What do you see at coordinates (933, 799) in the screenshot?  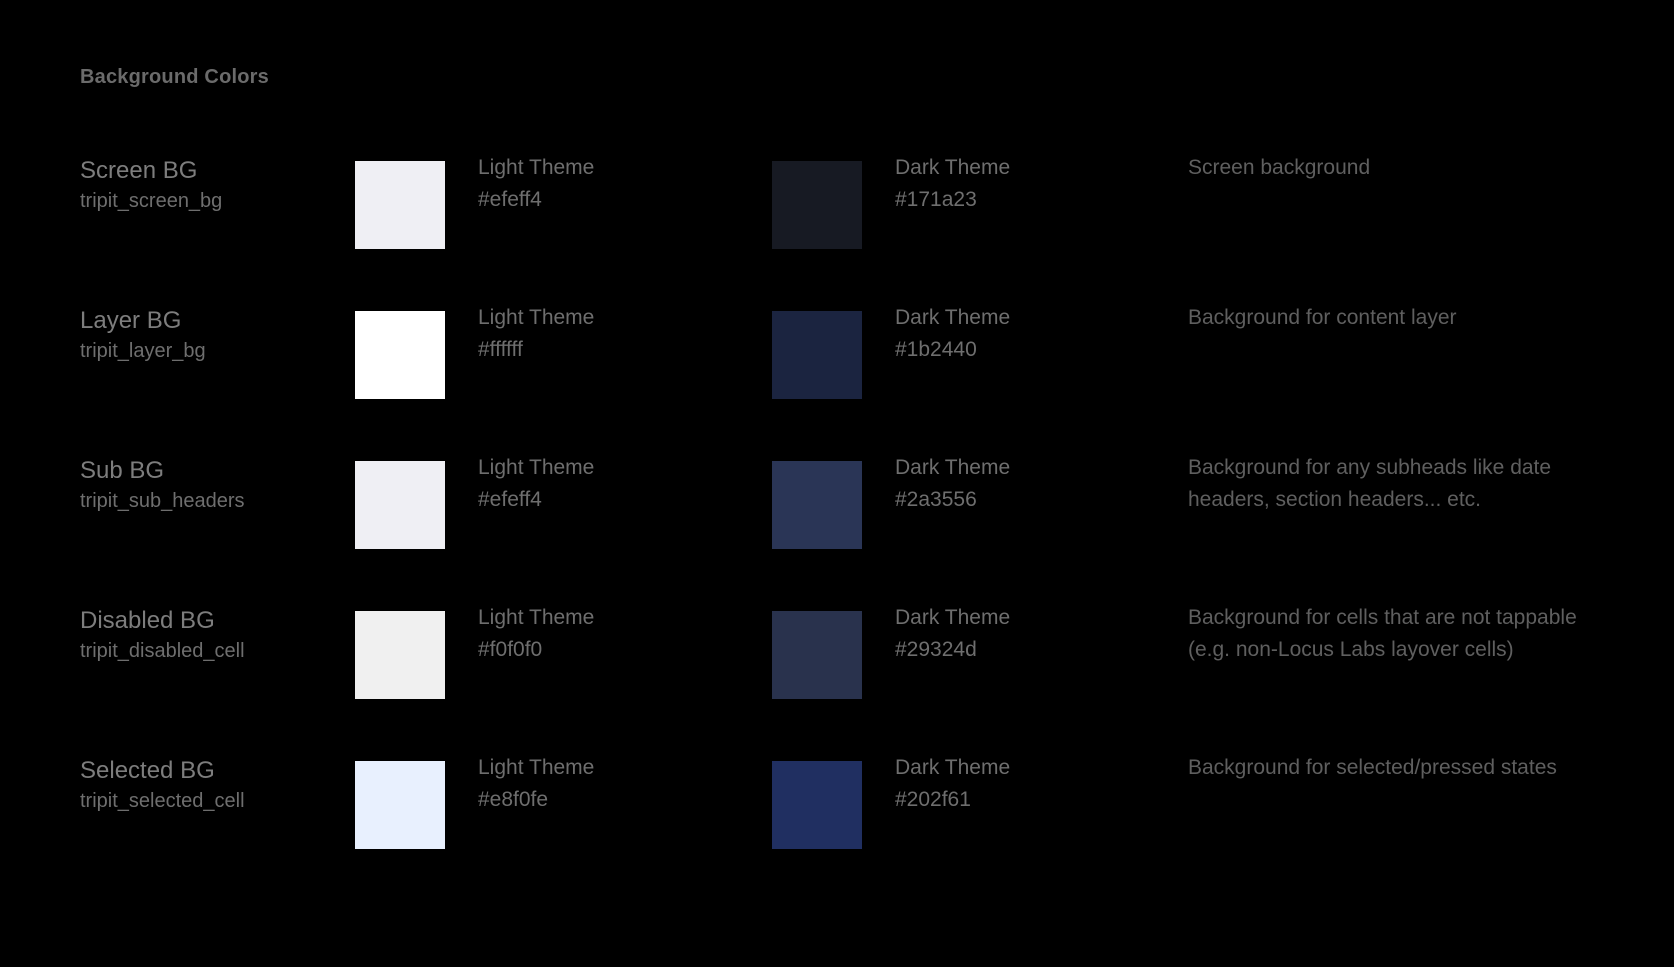 I see `dark-theme-hex: #202f61` at bounding box center [933, 799].